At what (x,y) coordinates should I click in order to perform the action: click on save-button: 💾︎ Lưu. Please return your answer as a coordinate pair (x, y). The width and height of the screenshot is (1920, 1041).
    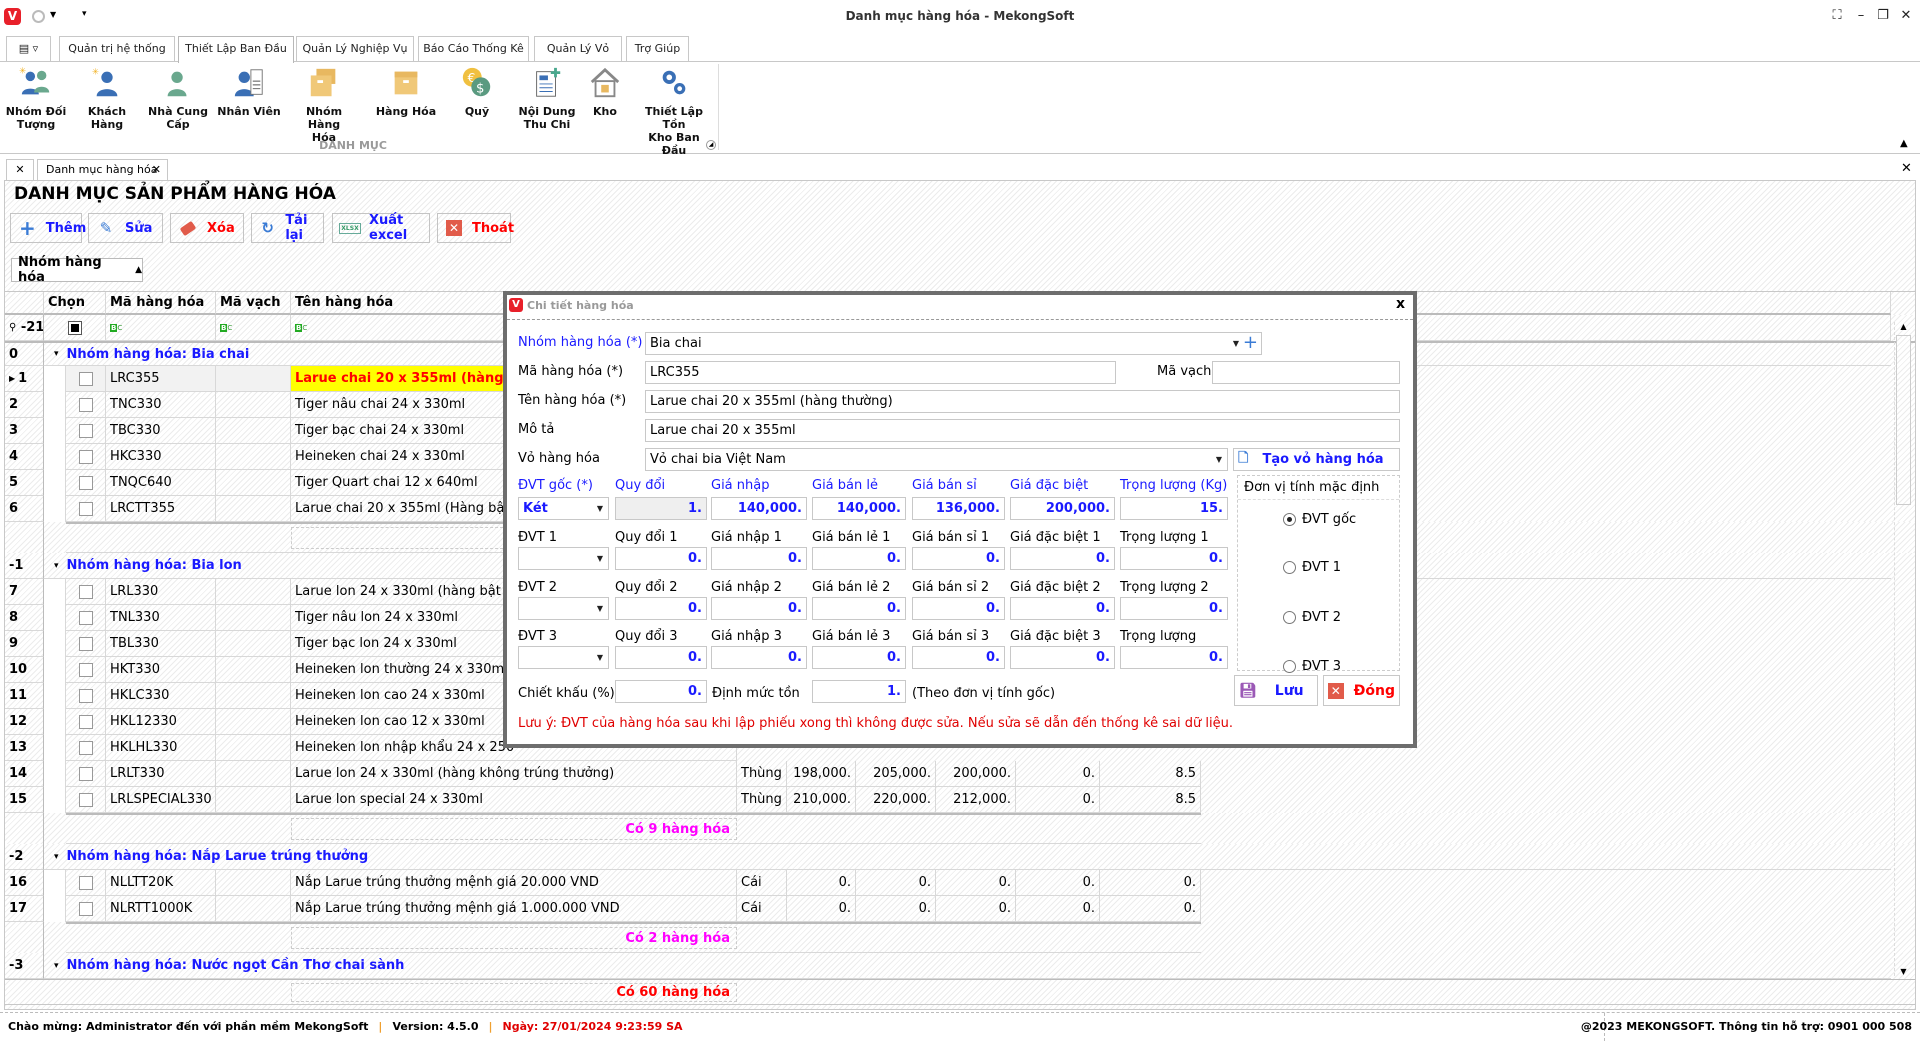
    Looking at the image, I should click on (1276, 690).